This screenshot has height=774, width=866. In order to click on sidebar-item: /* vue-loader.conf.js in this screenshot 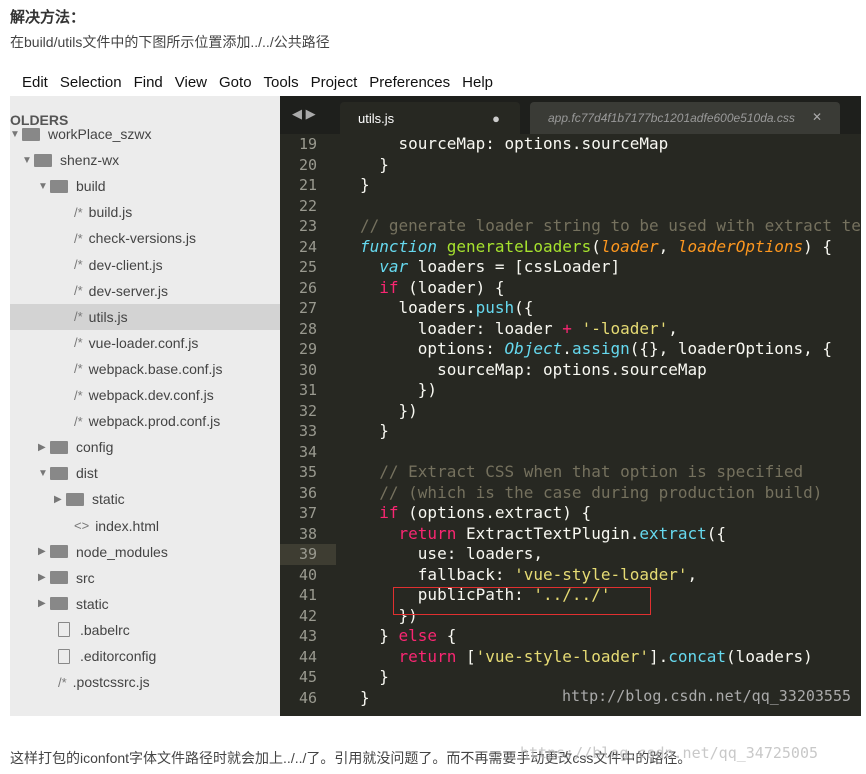, I will do `click(145, 343)`.